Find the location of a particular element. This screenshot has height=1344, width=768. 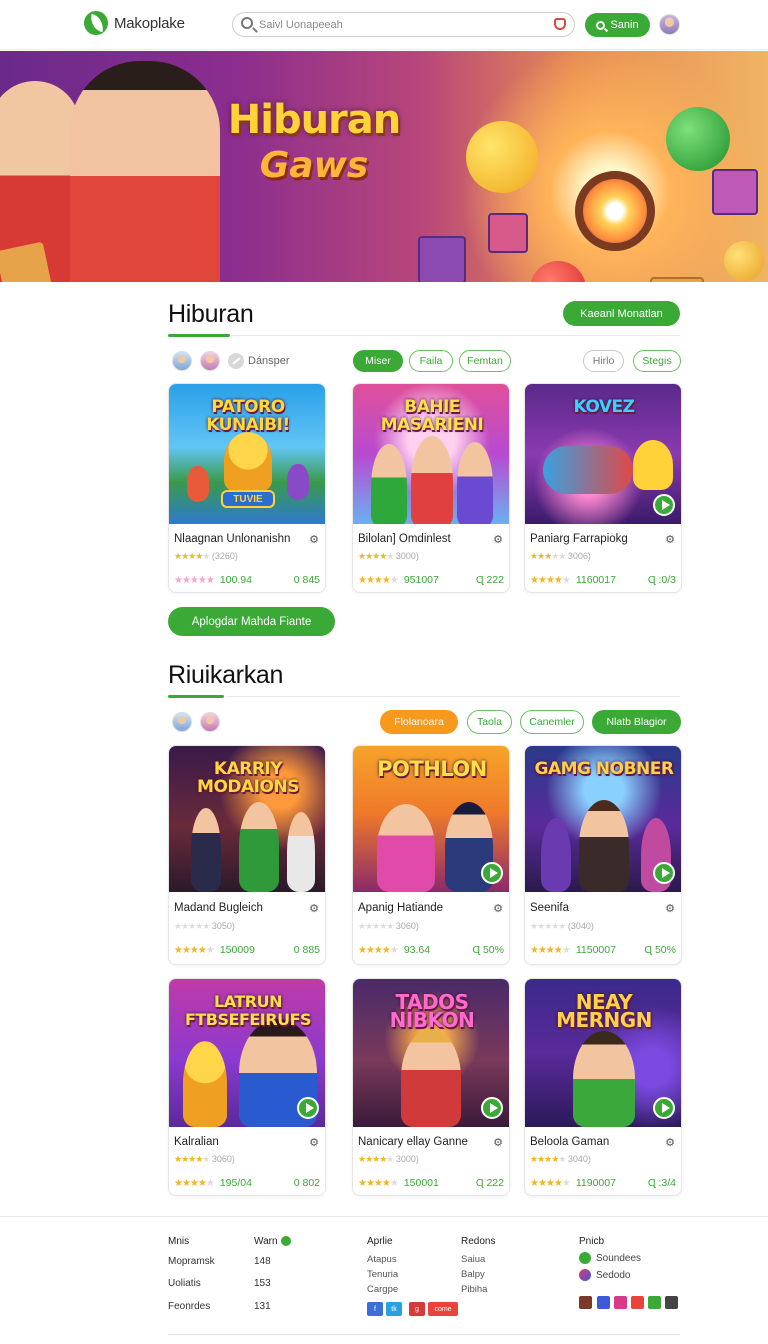

signin-button: Sanin is located at coordinates (617, 25).